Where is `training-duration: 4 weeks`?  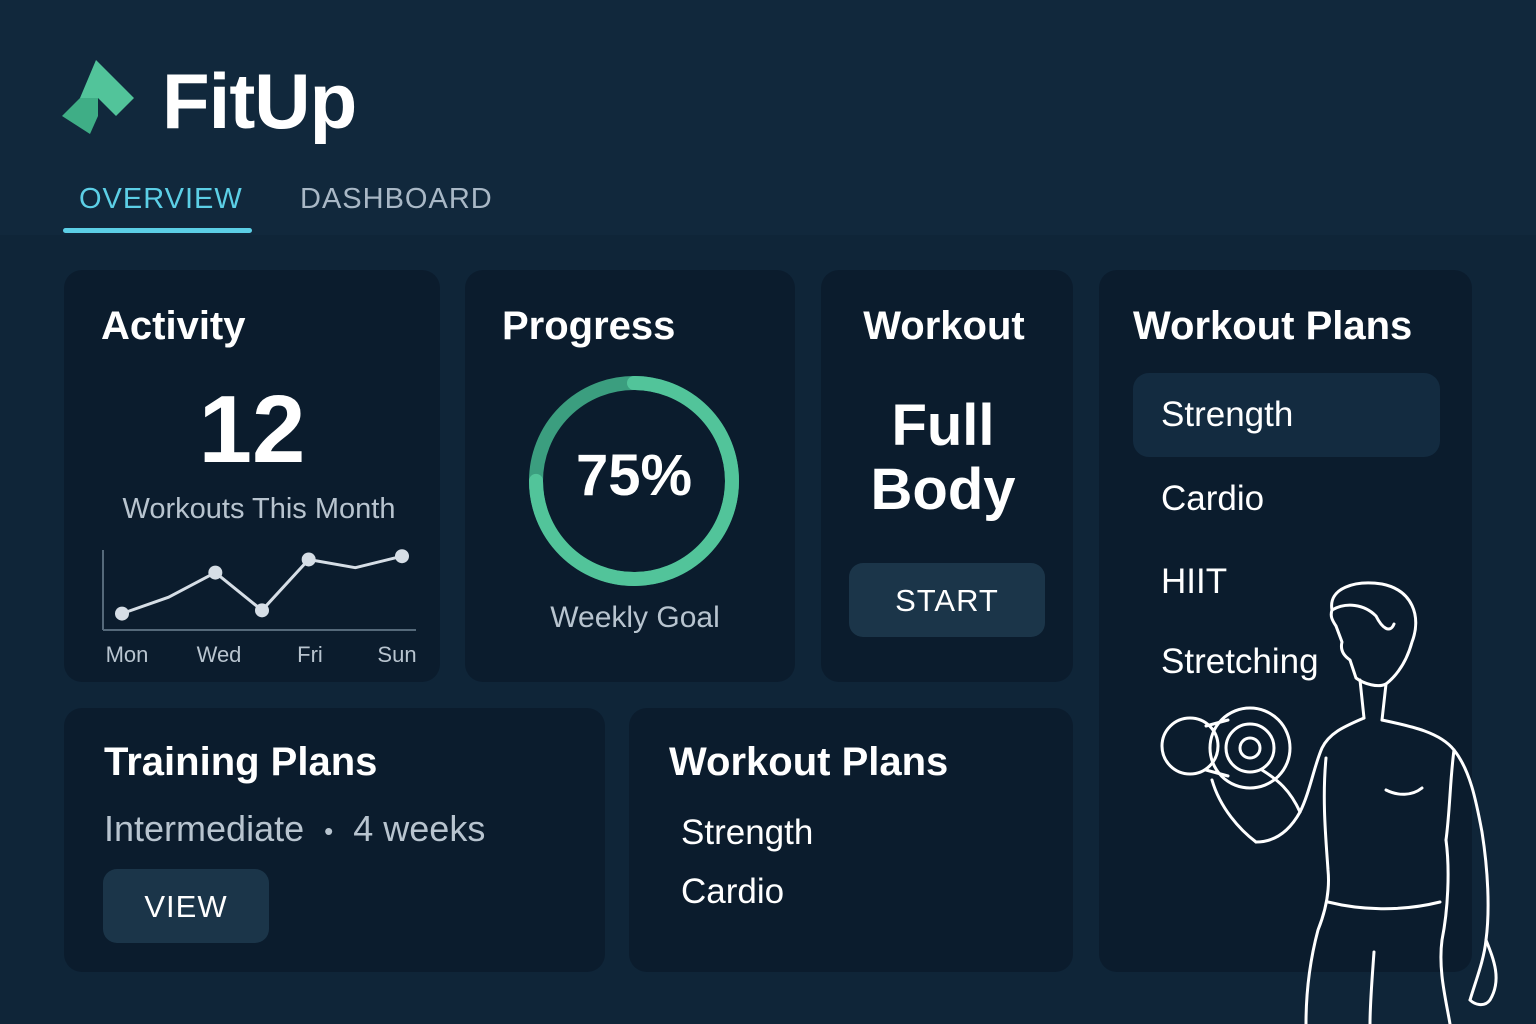
training-duration: 4 weeks is located at coordinates (419, 828).